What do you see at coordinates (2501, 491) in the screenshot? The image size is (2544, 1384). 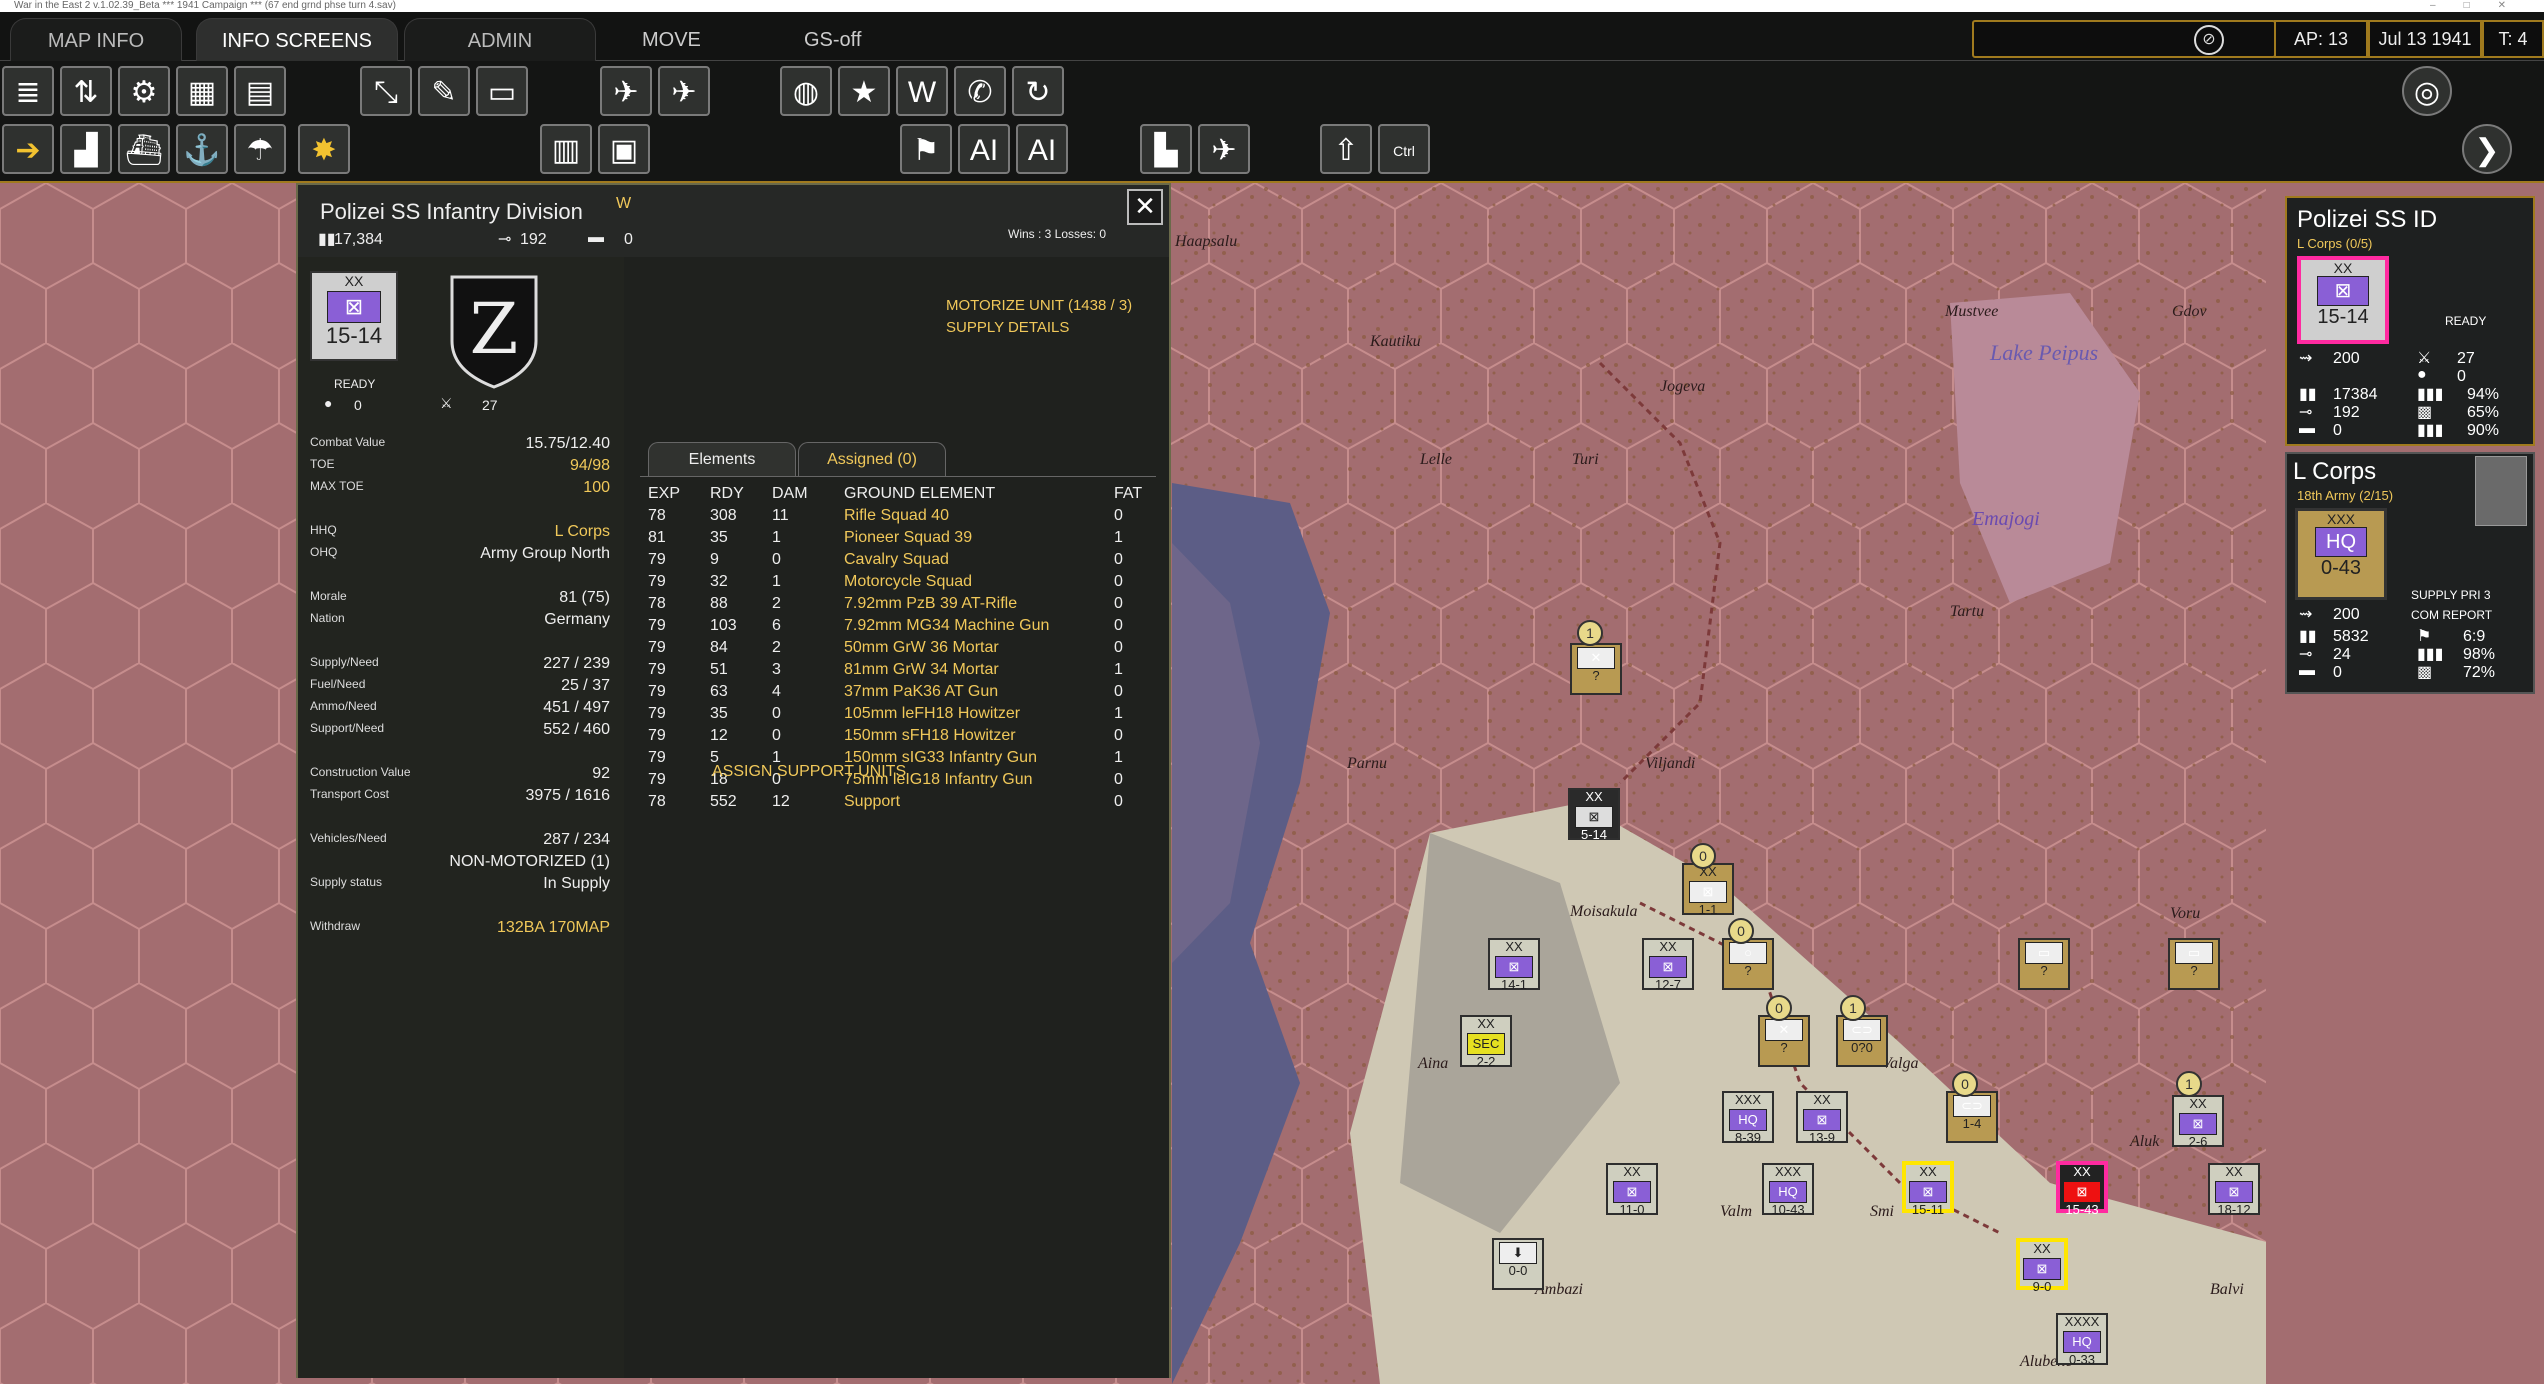 I see `commander-portrait` at bounding box center [2501, 491].